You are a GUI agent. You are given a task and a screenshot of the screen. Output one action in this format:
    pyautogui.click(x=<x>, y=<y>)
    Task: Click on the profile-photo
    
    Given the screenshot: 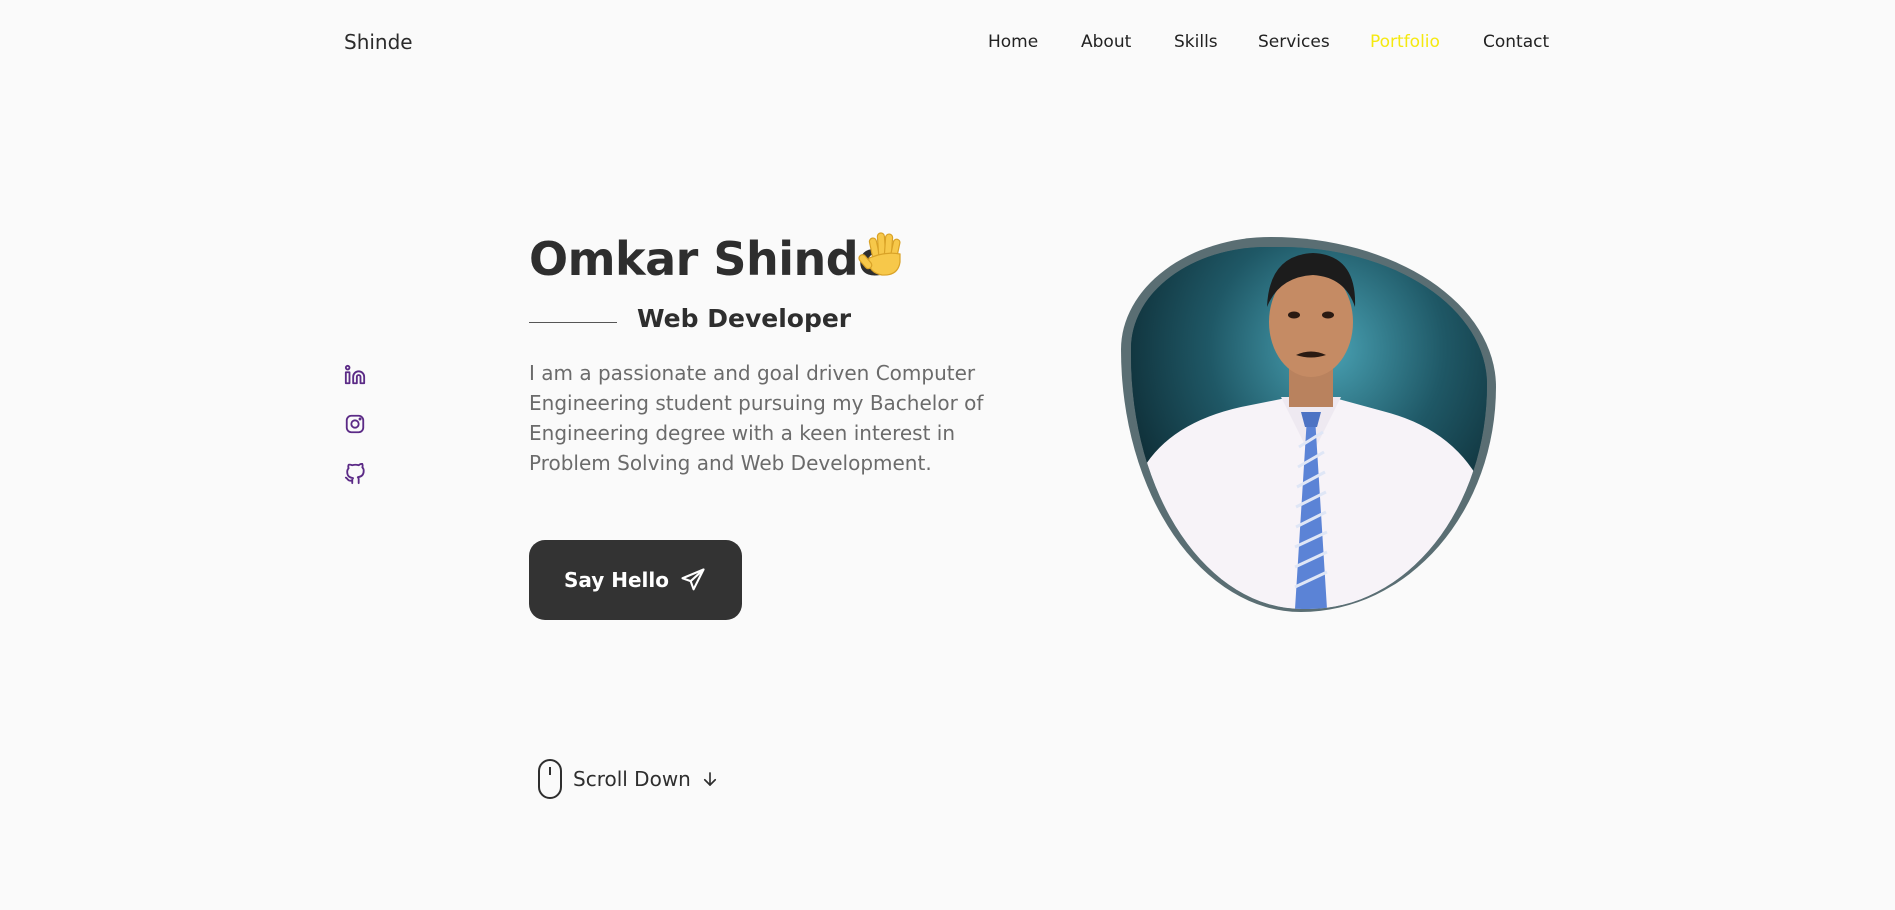 What is the action you would take?
    pyautogui.click(x=1308, y=424)
    